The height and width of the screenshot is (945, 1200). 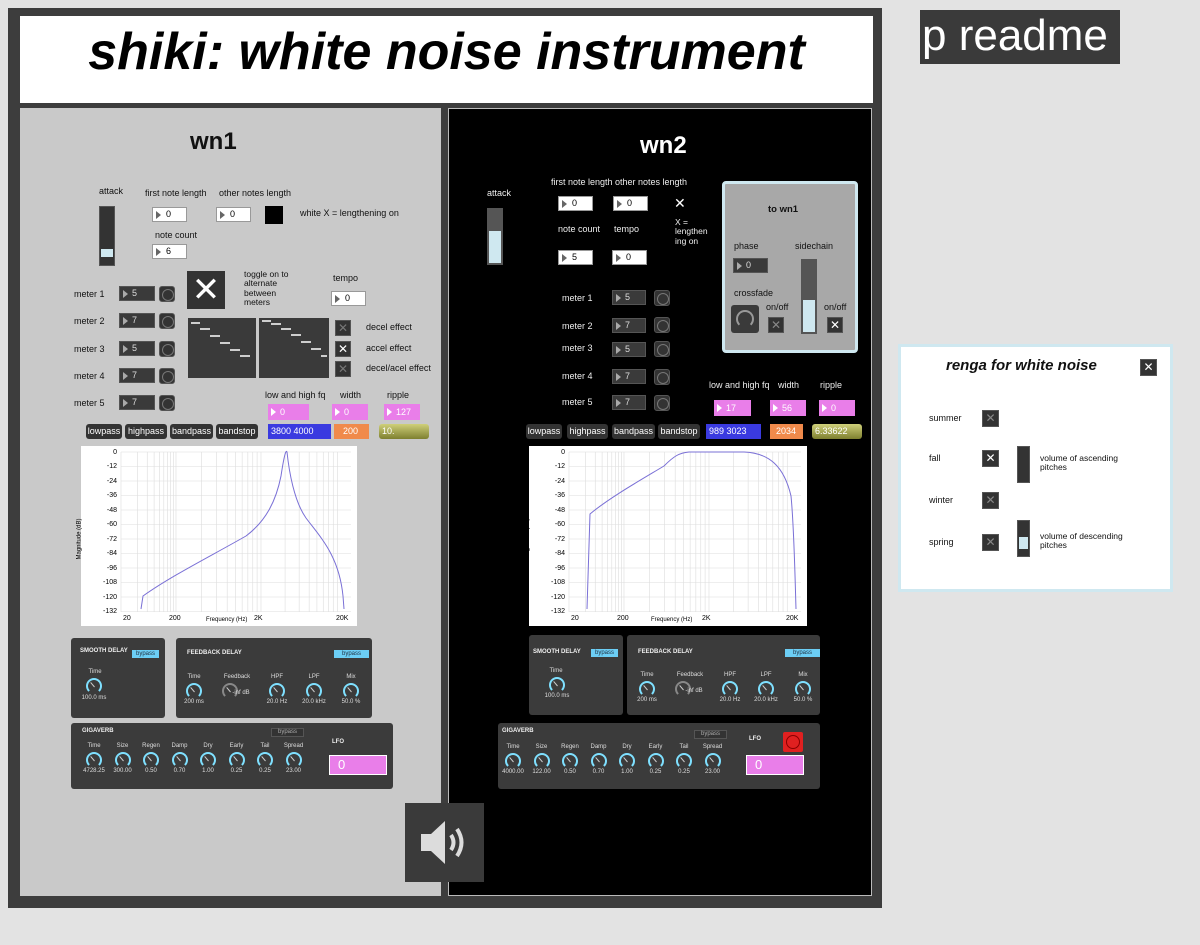 I want to click on wn2-ripple-input: 0, so click(x=837, y=408).